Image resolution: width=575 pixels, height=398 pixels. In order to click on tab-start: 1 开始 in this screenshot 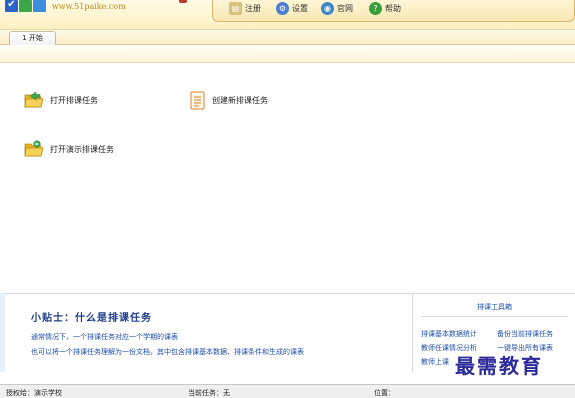, I will do `click(32, 38)`.